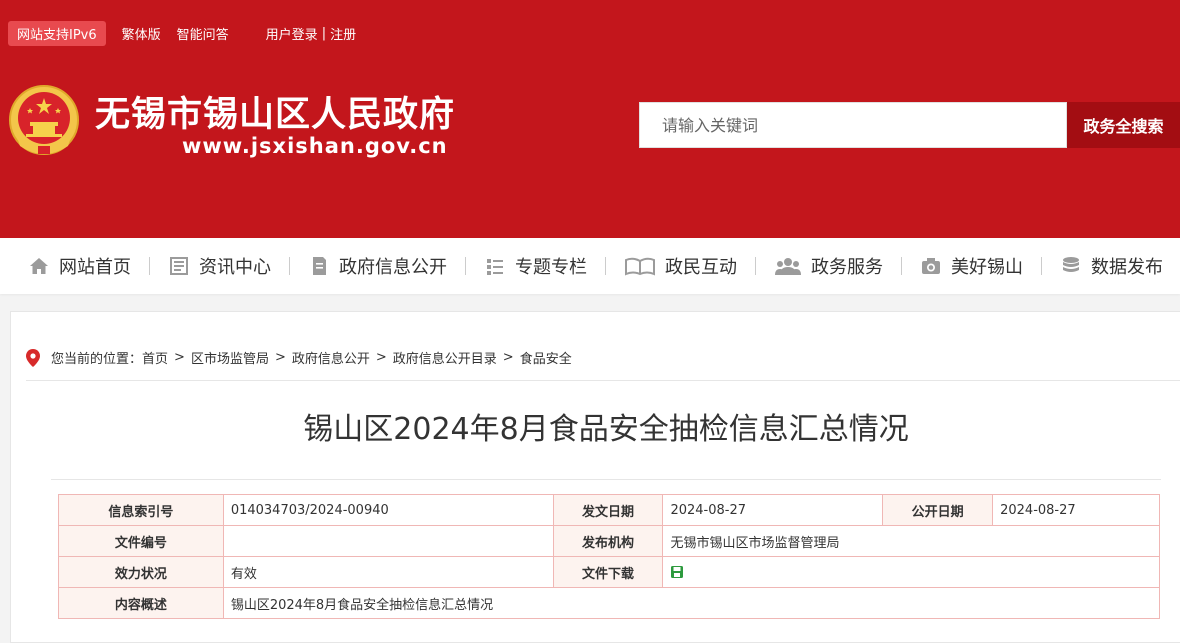 The width and height of the screenshot is (1180, 643). I want to click on nav-gov-info: 政府信息公开, so click(377, 266).